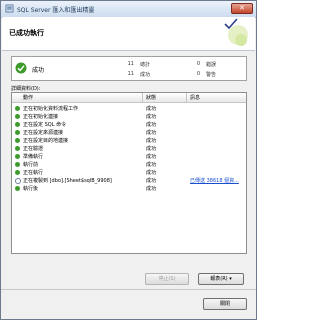  Describe the element at coordinates (67, 181) in the screenshot. I see `row-action: 正在複製到 [dbo].[Sheet$sqlB_9908]` at that location.